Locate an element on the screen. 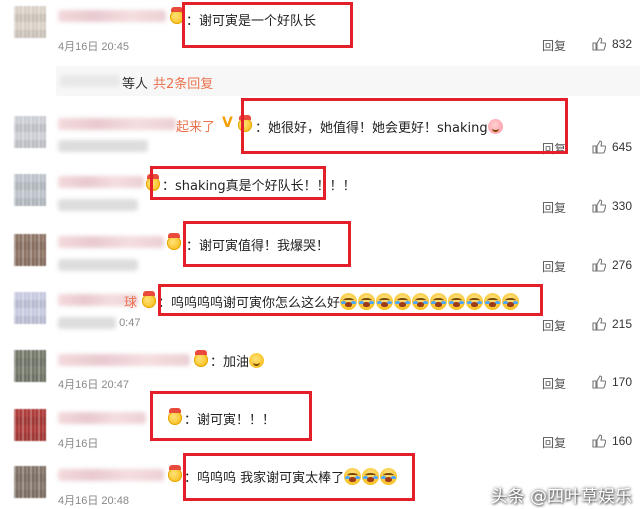  sub-reply-users is located at coordinates (90, 81).